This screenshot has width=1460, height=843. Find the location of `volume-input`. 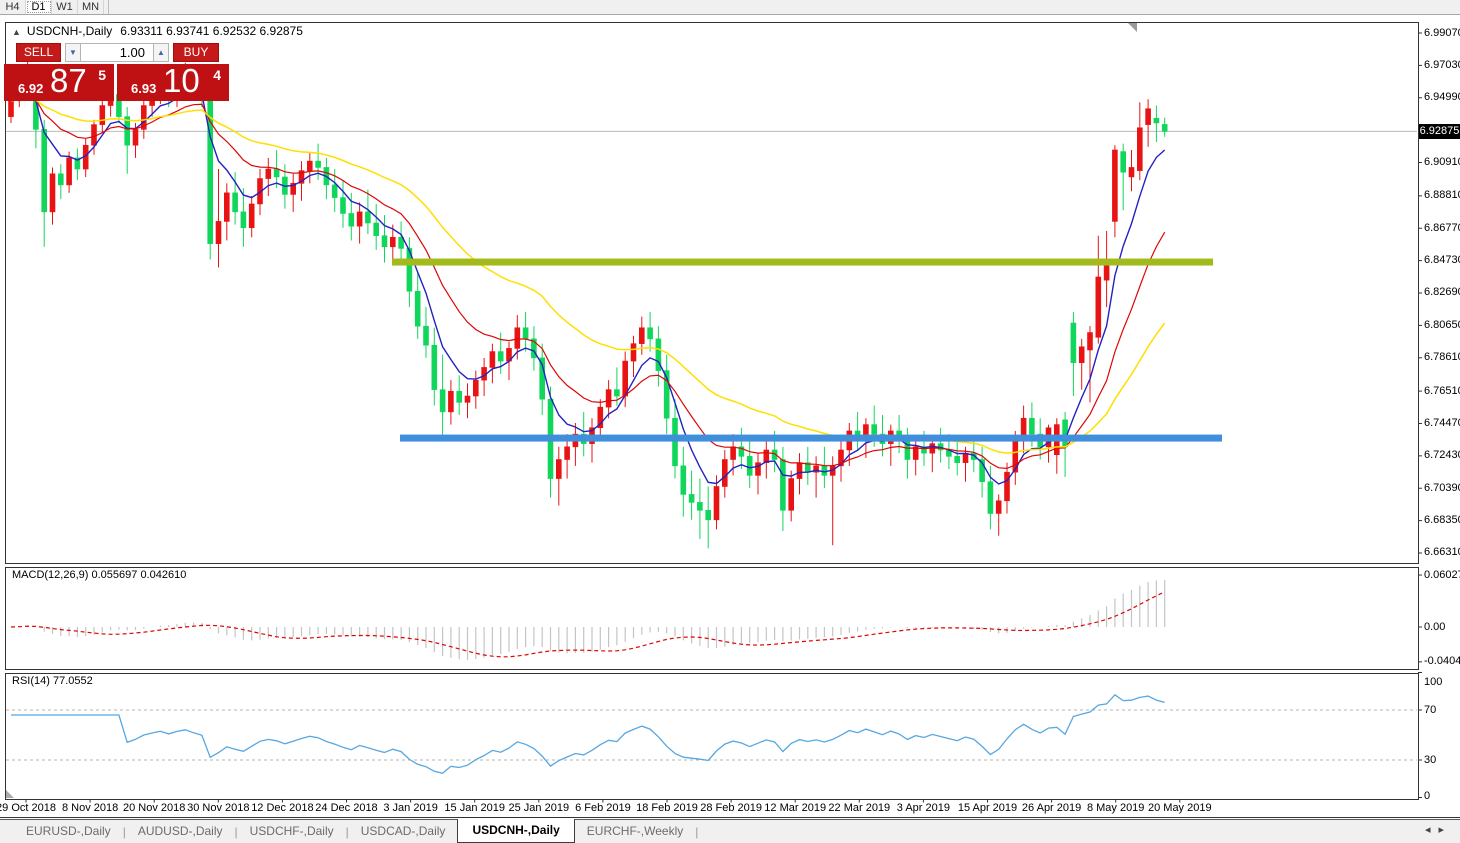

volume-input is located at coordinates (117, 52).